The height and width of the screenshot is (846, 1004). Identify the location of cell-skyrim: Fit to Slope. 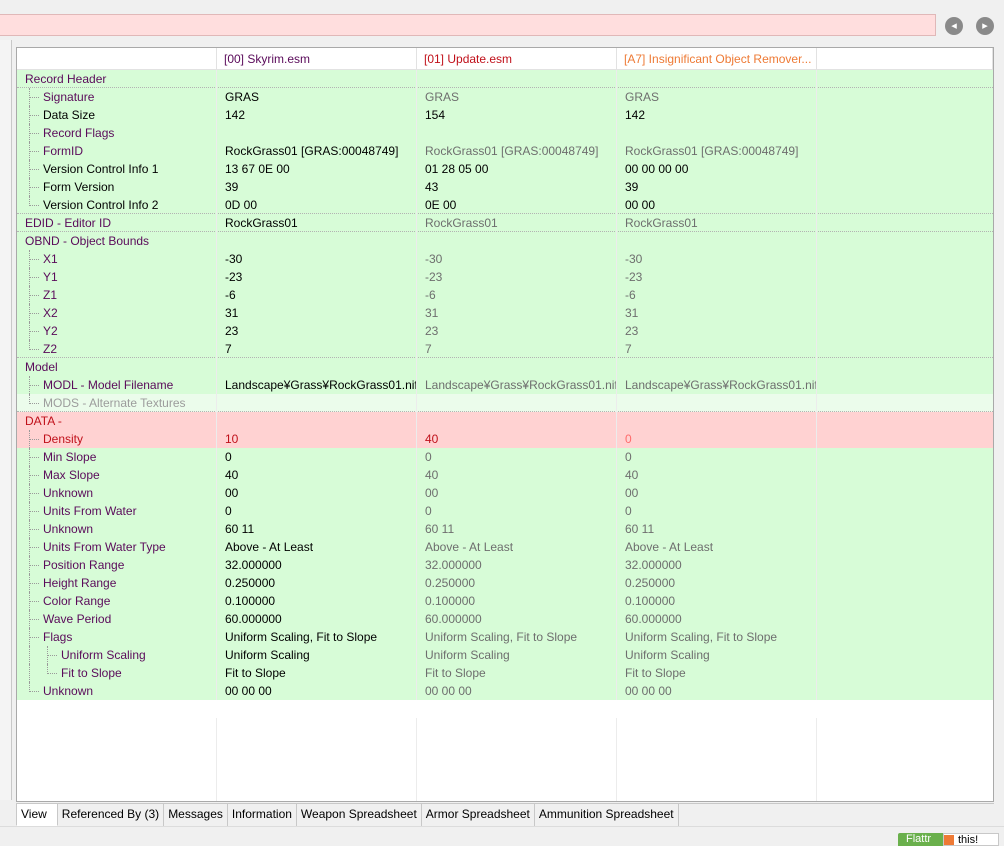
(317, 673).